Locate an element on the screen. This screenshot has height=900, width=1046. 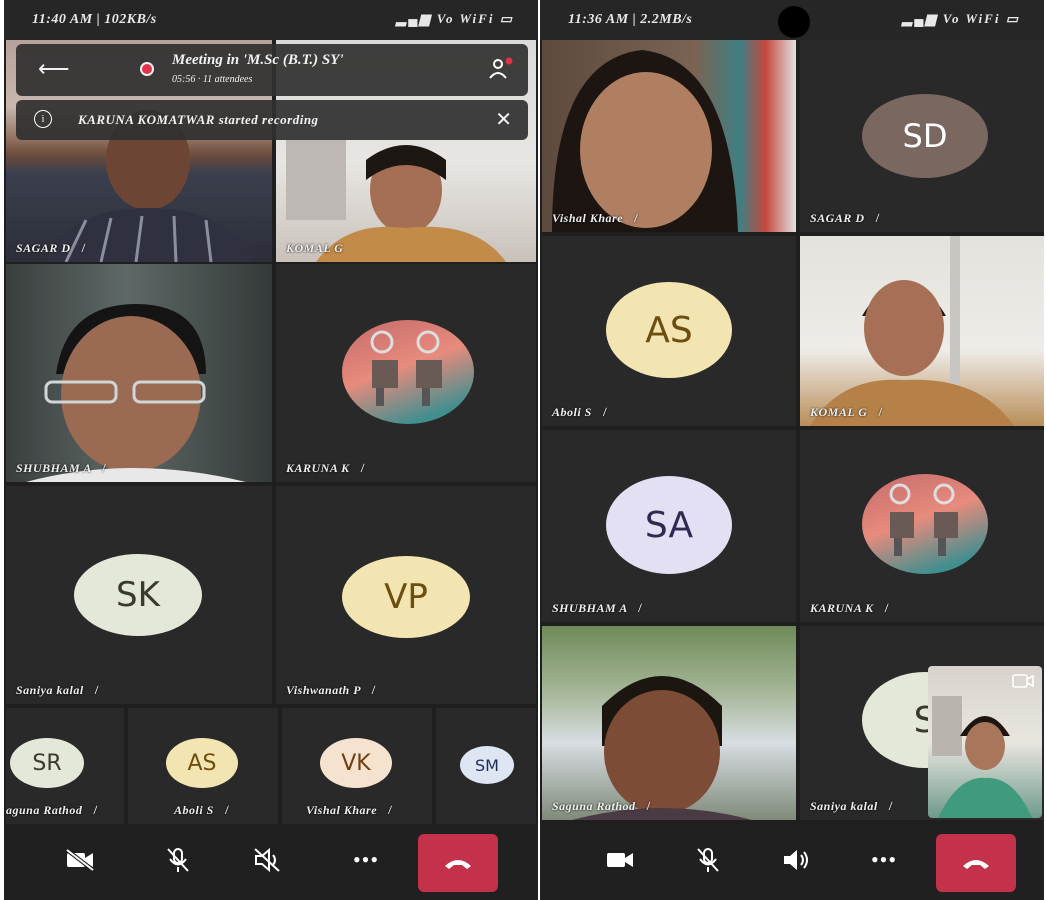
speaker-icon is located at coordinates (796, 860).